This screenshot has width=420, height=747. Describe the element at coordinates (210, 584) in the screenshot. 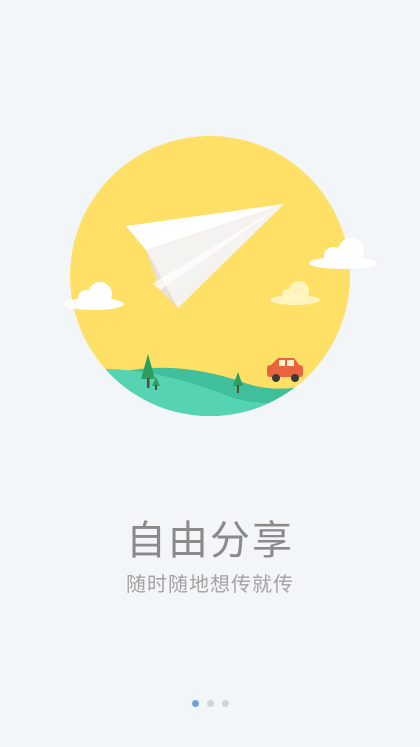

I see `page-subtitle: 随时随地想传就传` at that location.